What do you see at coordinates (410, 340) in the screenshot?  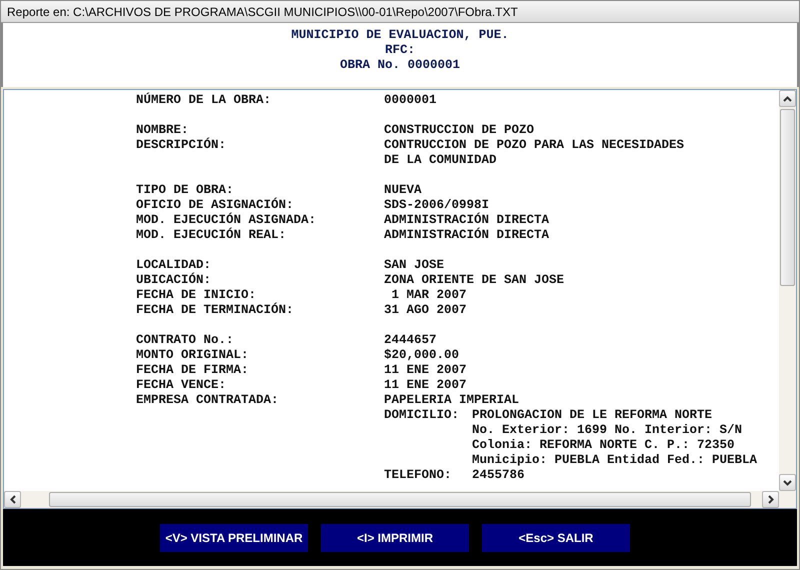 I see `field-value: 2444657` at bounding box center [410, 340].